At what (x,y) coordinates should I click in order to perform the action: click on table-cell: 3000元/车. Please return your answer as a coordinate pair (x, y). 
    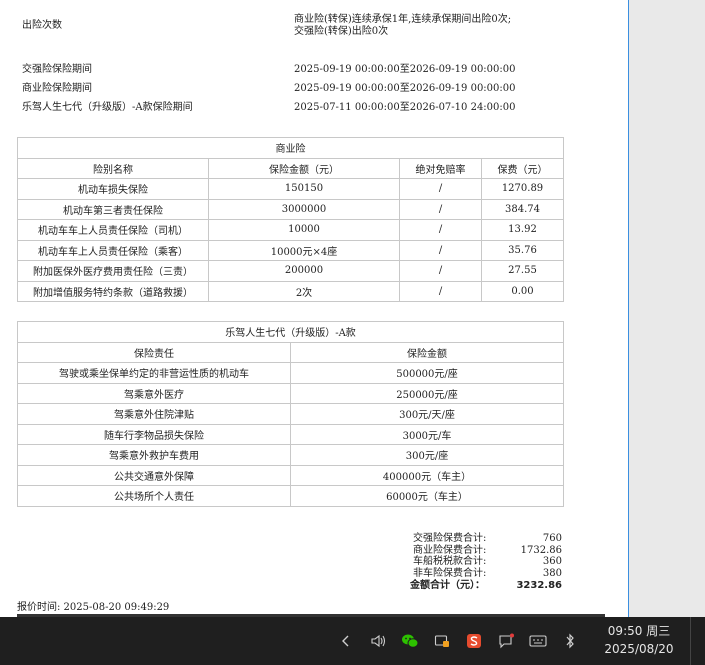
    Looking at the image, I should click on (427, 434).